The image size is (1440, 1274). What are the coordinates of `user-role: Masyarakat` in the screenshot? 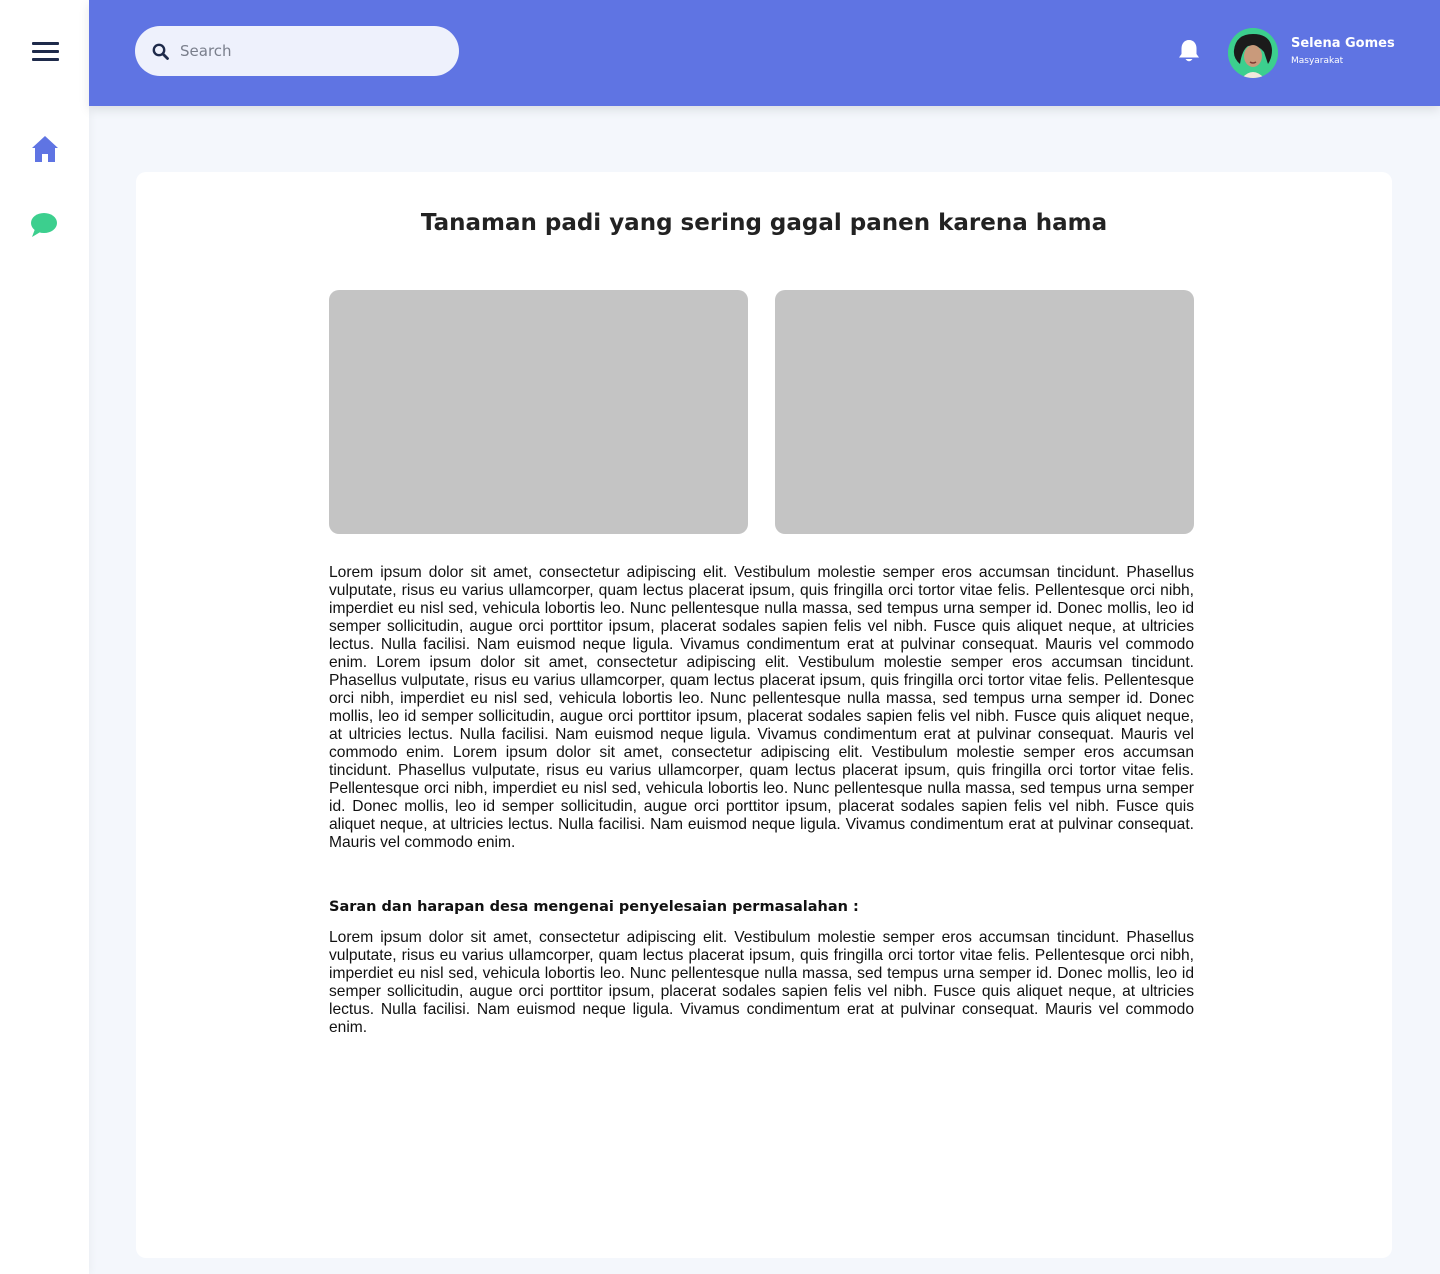 It's located at (1317, 61).